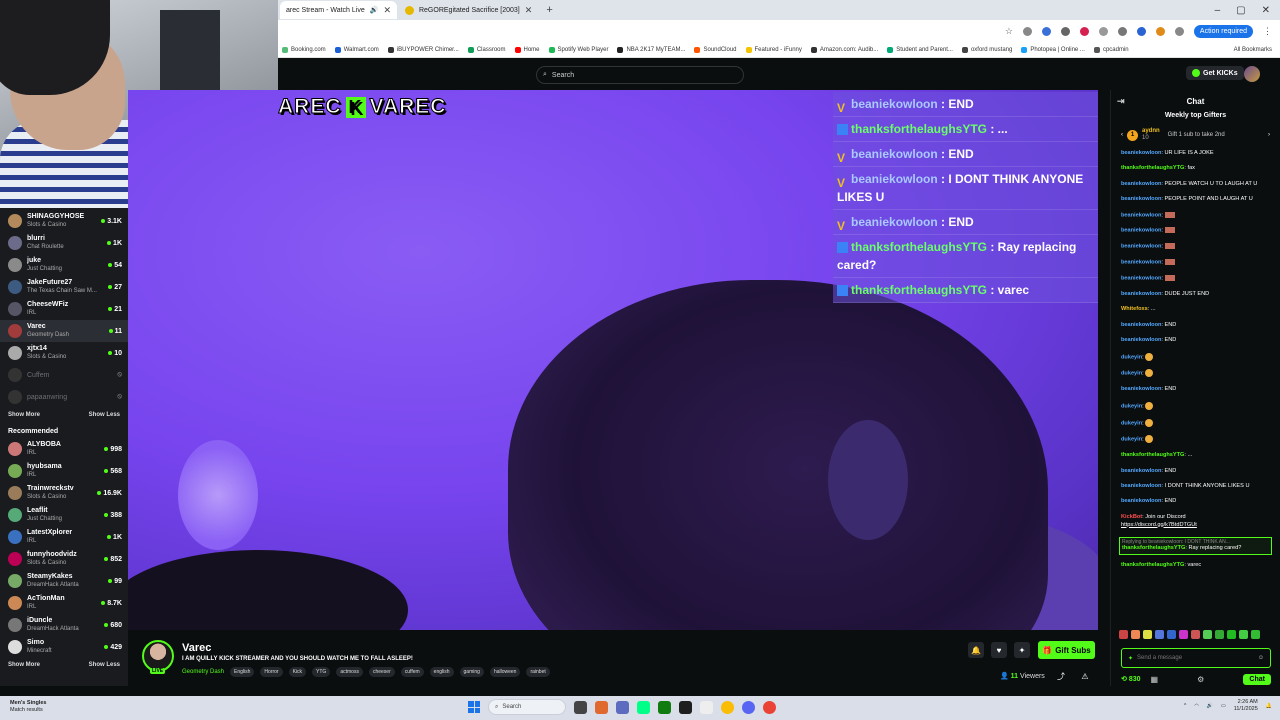 This screenshot has width=1280, height=720. I want to click on sidebar-channel: Leaflit Just Chatting 388, so click(64, 515).